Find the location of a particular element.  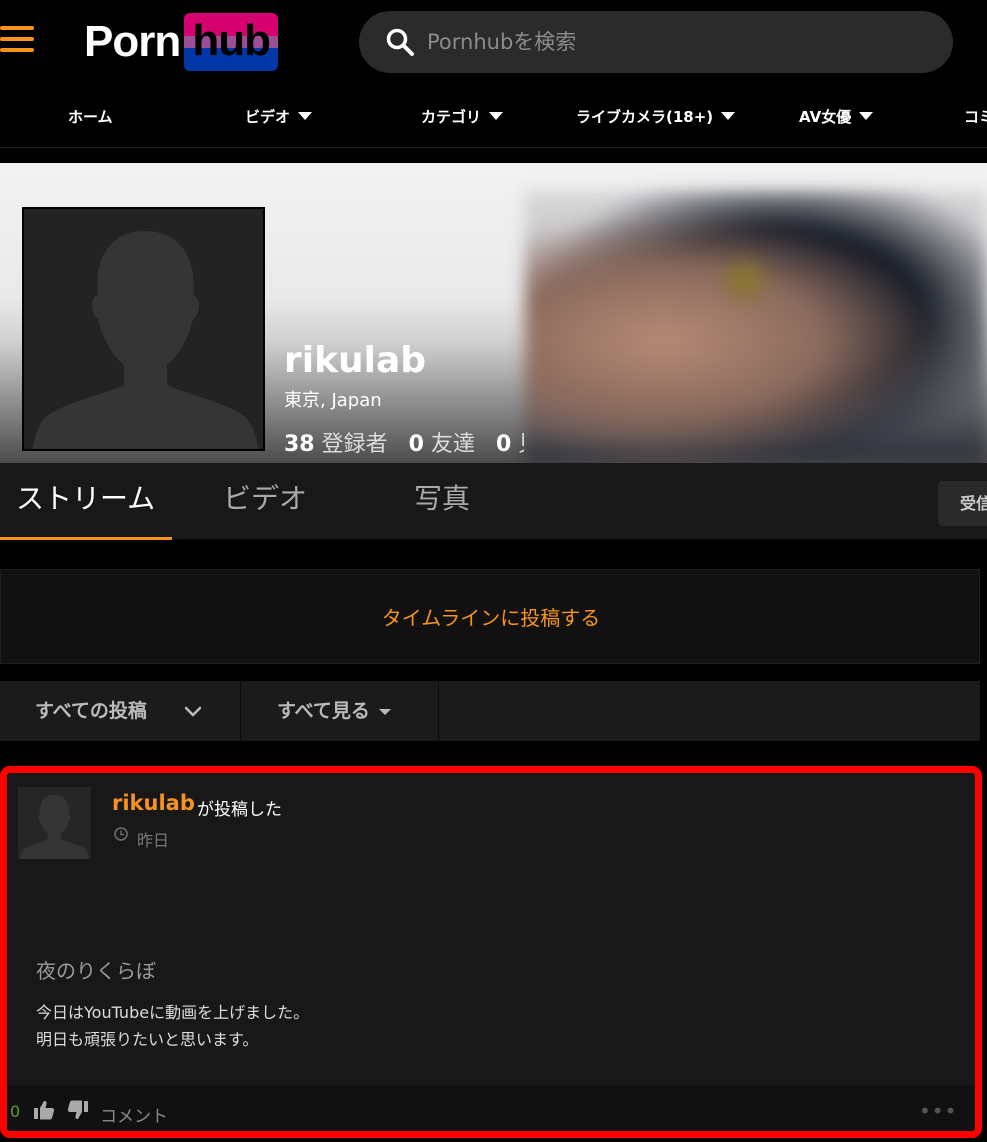

nav-item-label: ライブカメラ(18+) is located at coordinates (645, 116).